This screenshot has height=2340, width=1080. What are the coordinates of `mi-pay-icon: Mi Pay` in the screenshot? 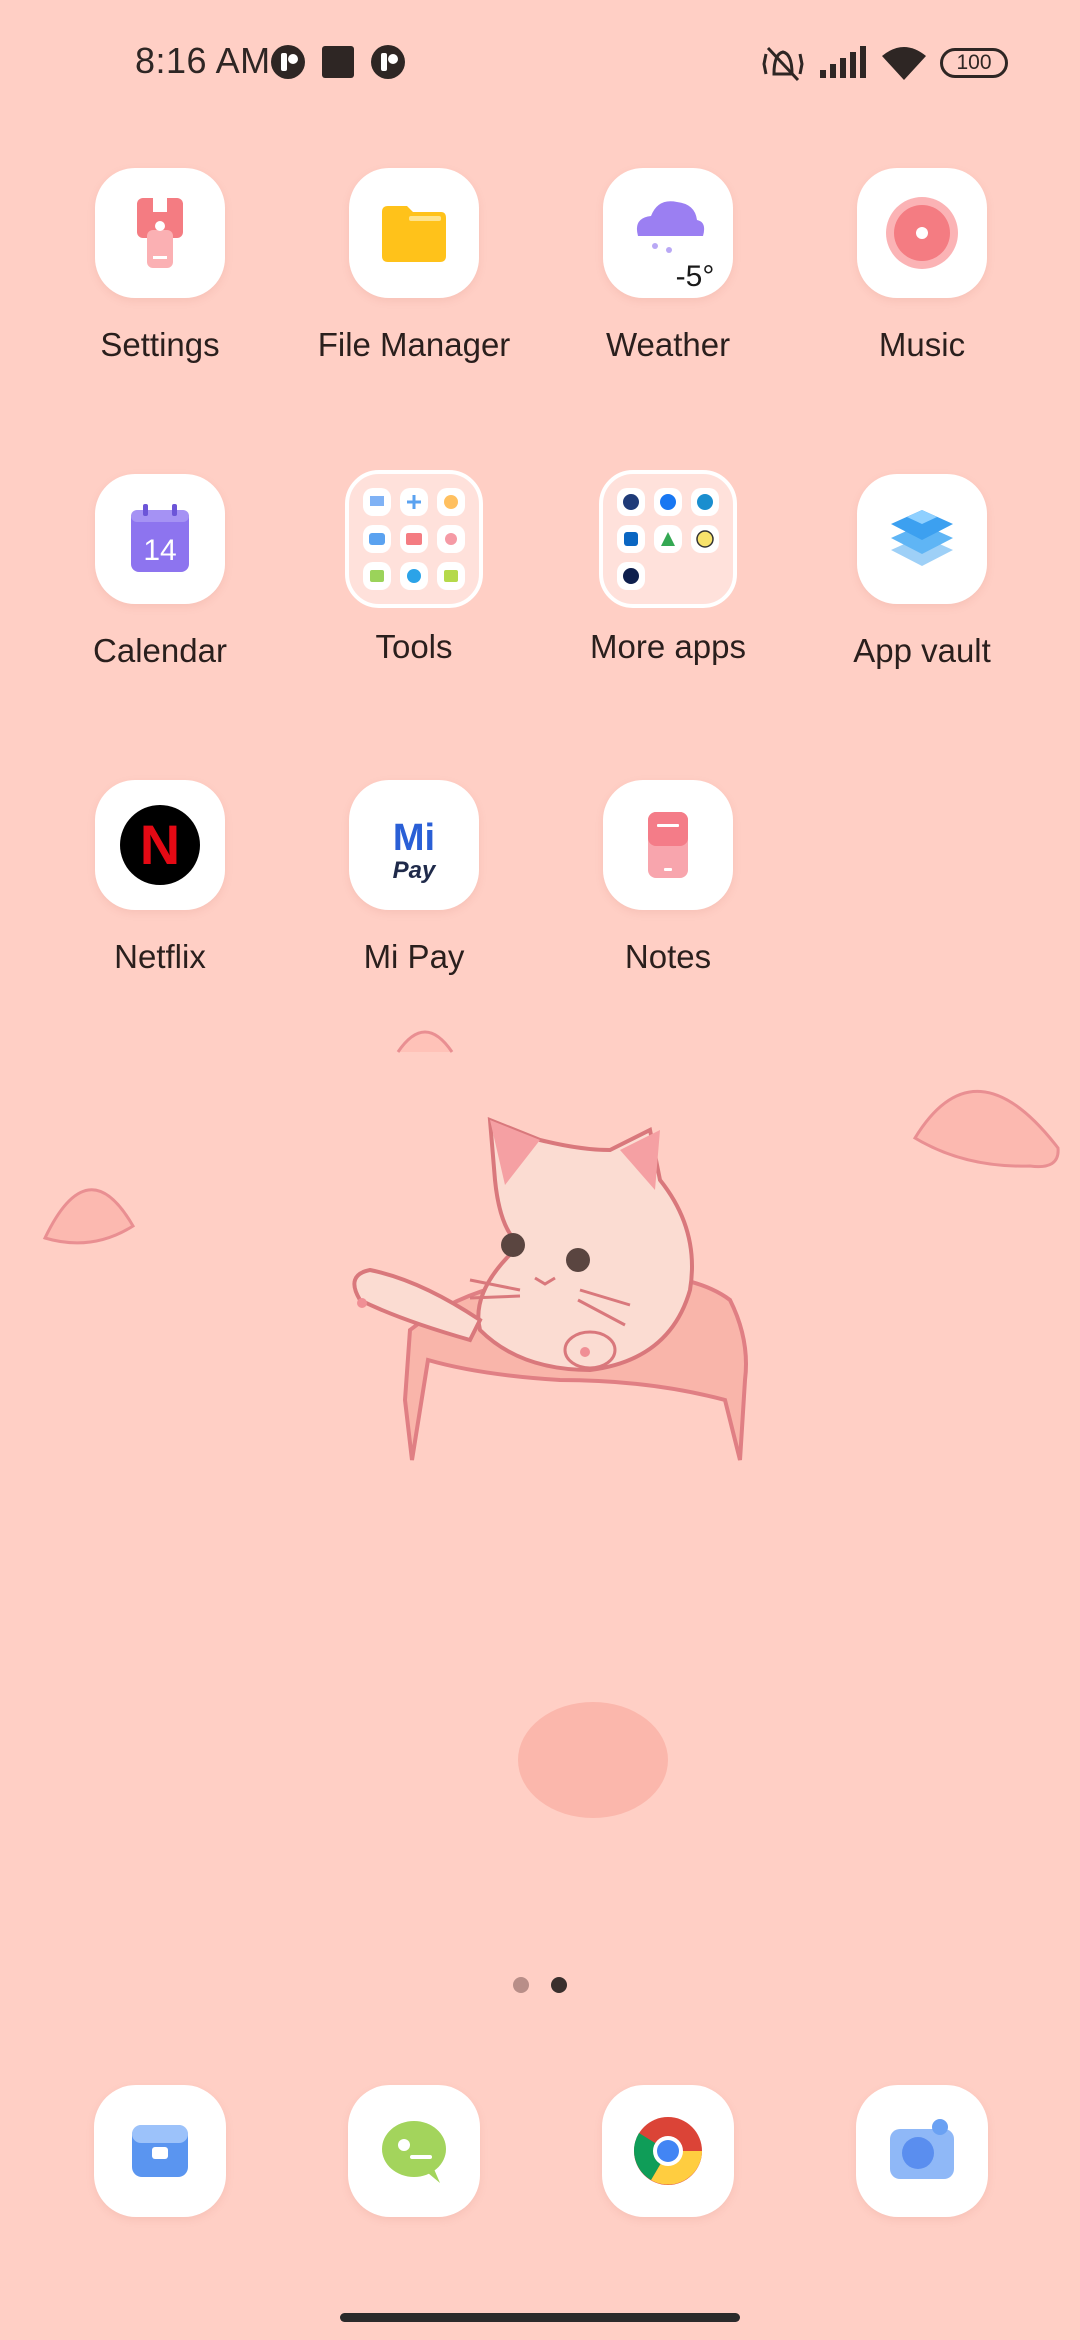 It's located at (415, 850).